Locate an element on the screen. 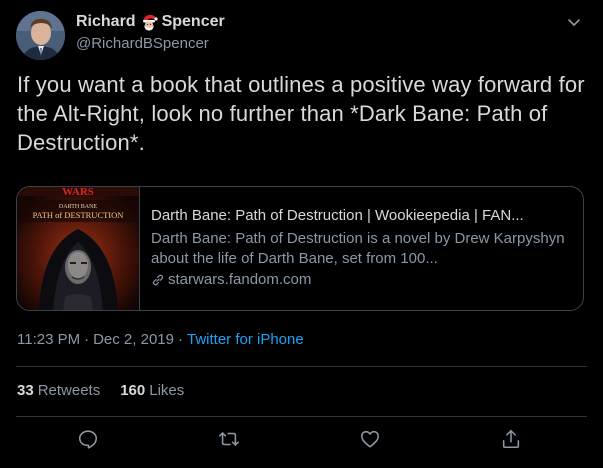  retweet-icon is located at coordinates (229, 439).